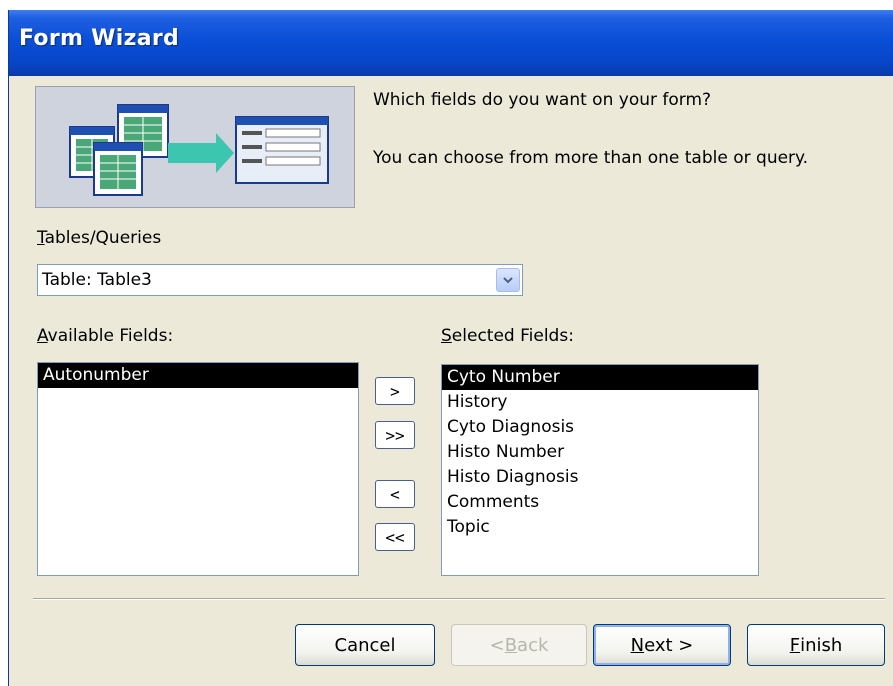 The height and width of the screenshot is (686, 893). What do you see at coordinates (280, 280) in the screenshot?
I see `tables-queries-select: Table: Table3` at bounding box center [280, 280].